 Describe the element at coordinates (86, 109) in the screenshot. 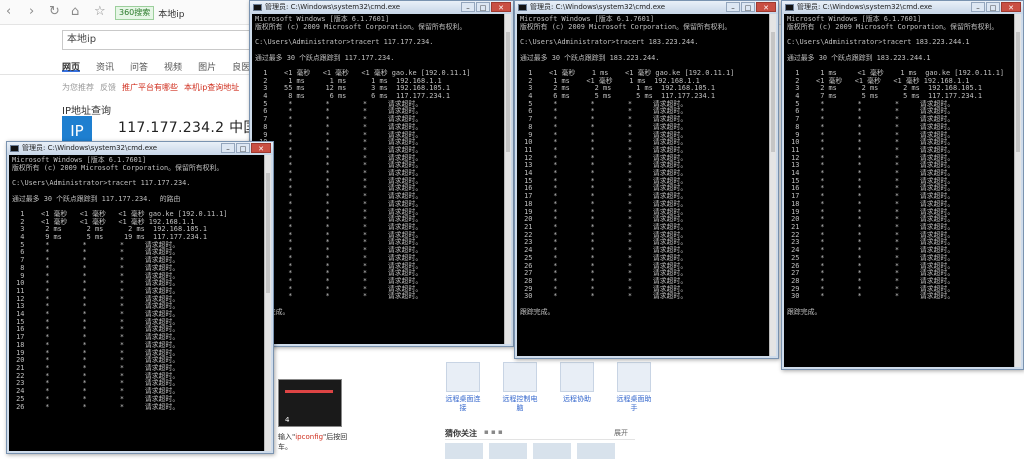

I see `ip-lookup-title: IP地址查询` at that location.